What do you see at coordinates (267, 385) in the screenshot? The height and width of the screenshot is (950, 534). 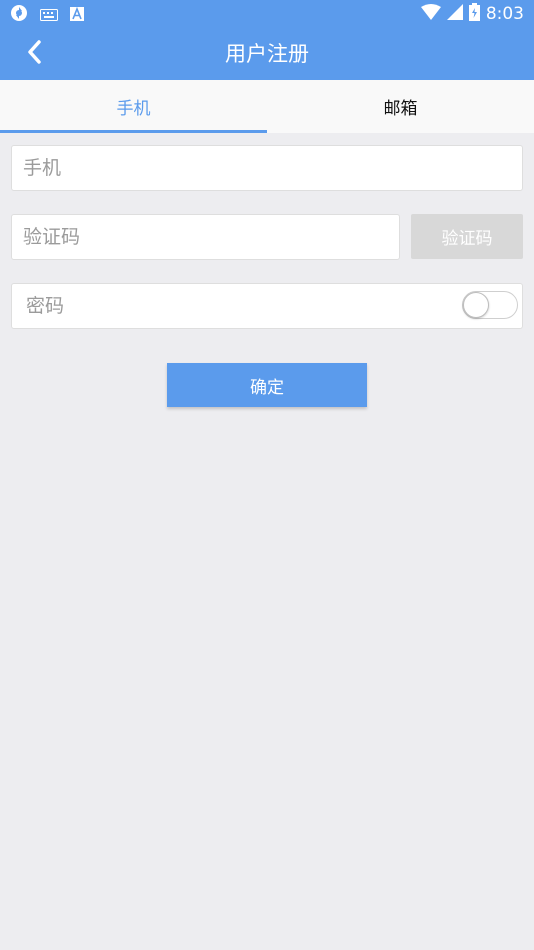 I see `confirm-button: 确定` at bounding box center [267, 385].